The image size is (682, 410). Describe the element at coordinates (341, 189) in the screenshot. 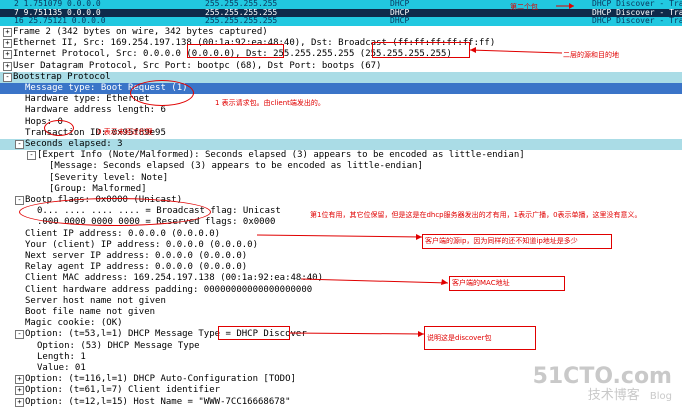

I see `tree-row: [Group: Malformed]` at that location.